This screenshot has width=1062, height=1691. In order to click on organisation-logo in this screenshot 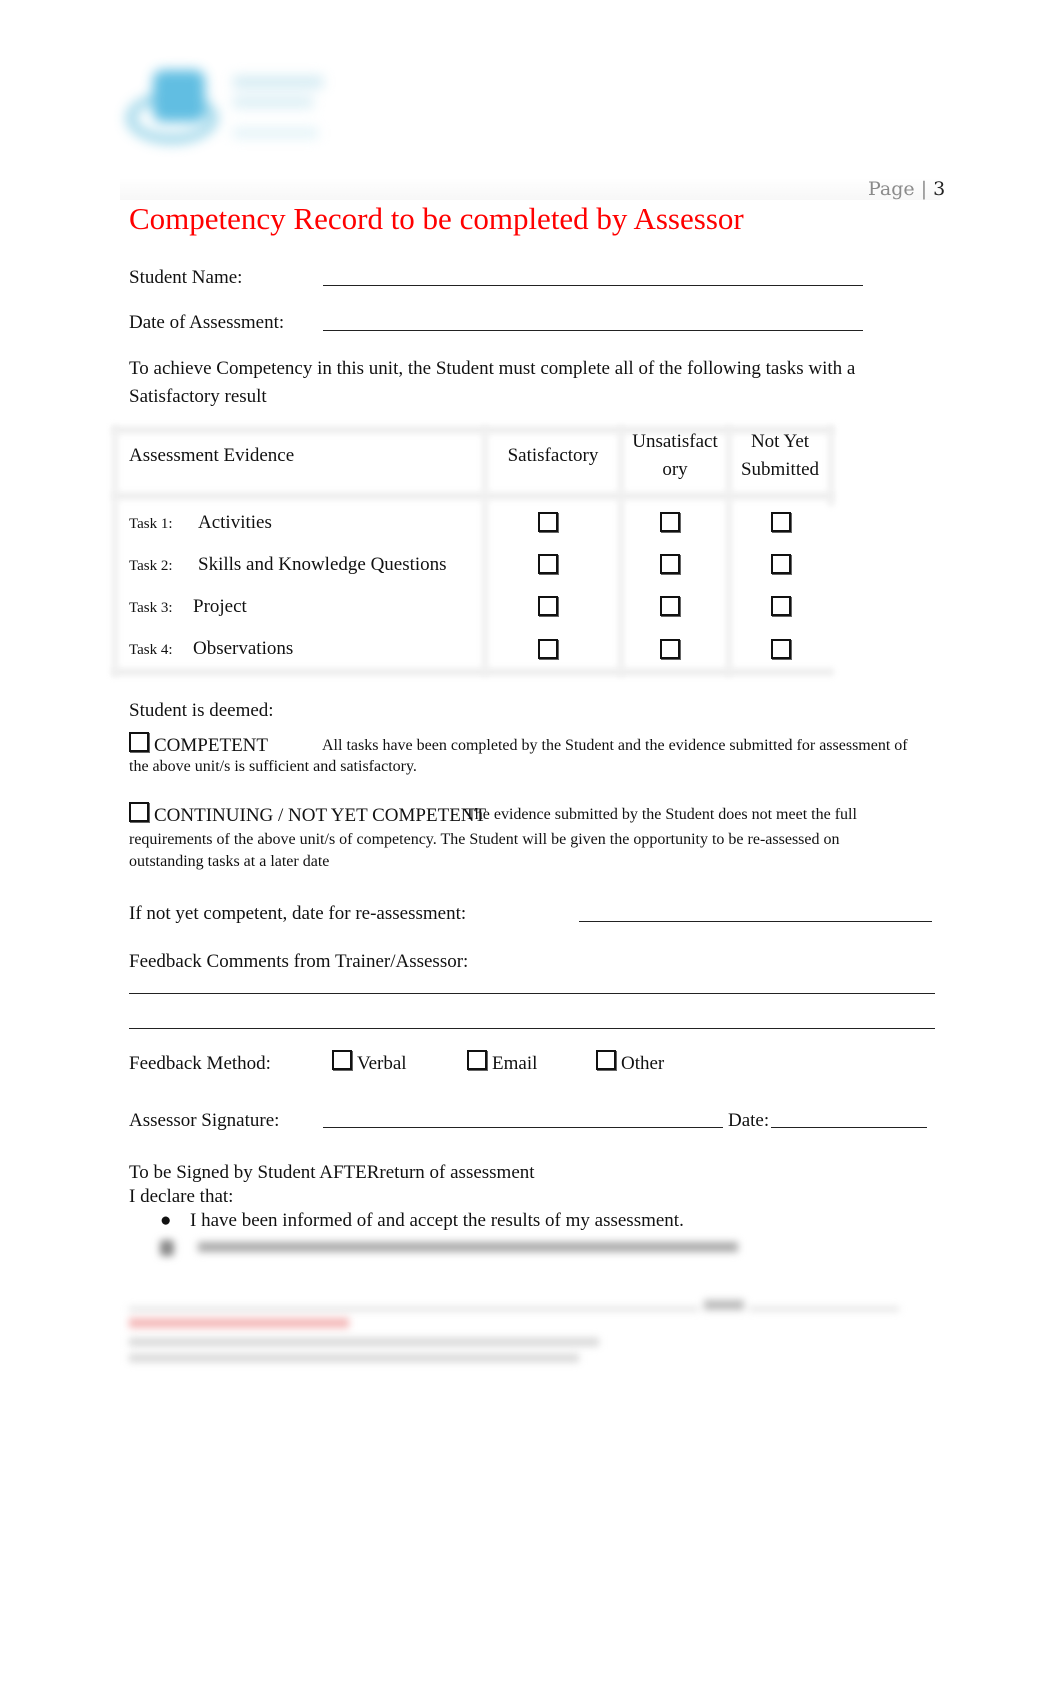, I will do `click(223, 108)`.